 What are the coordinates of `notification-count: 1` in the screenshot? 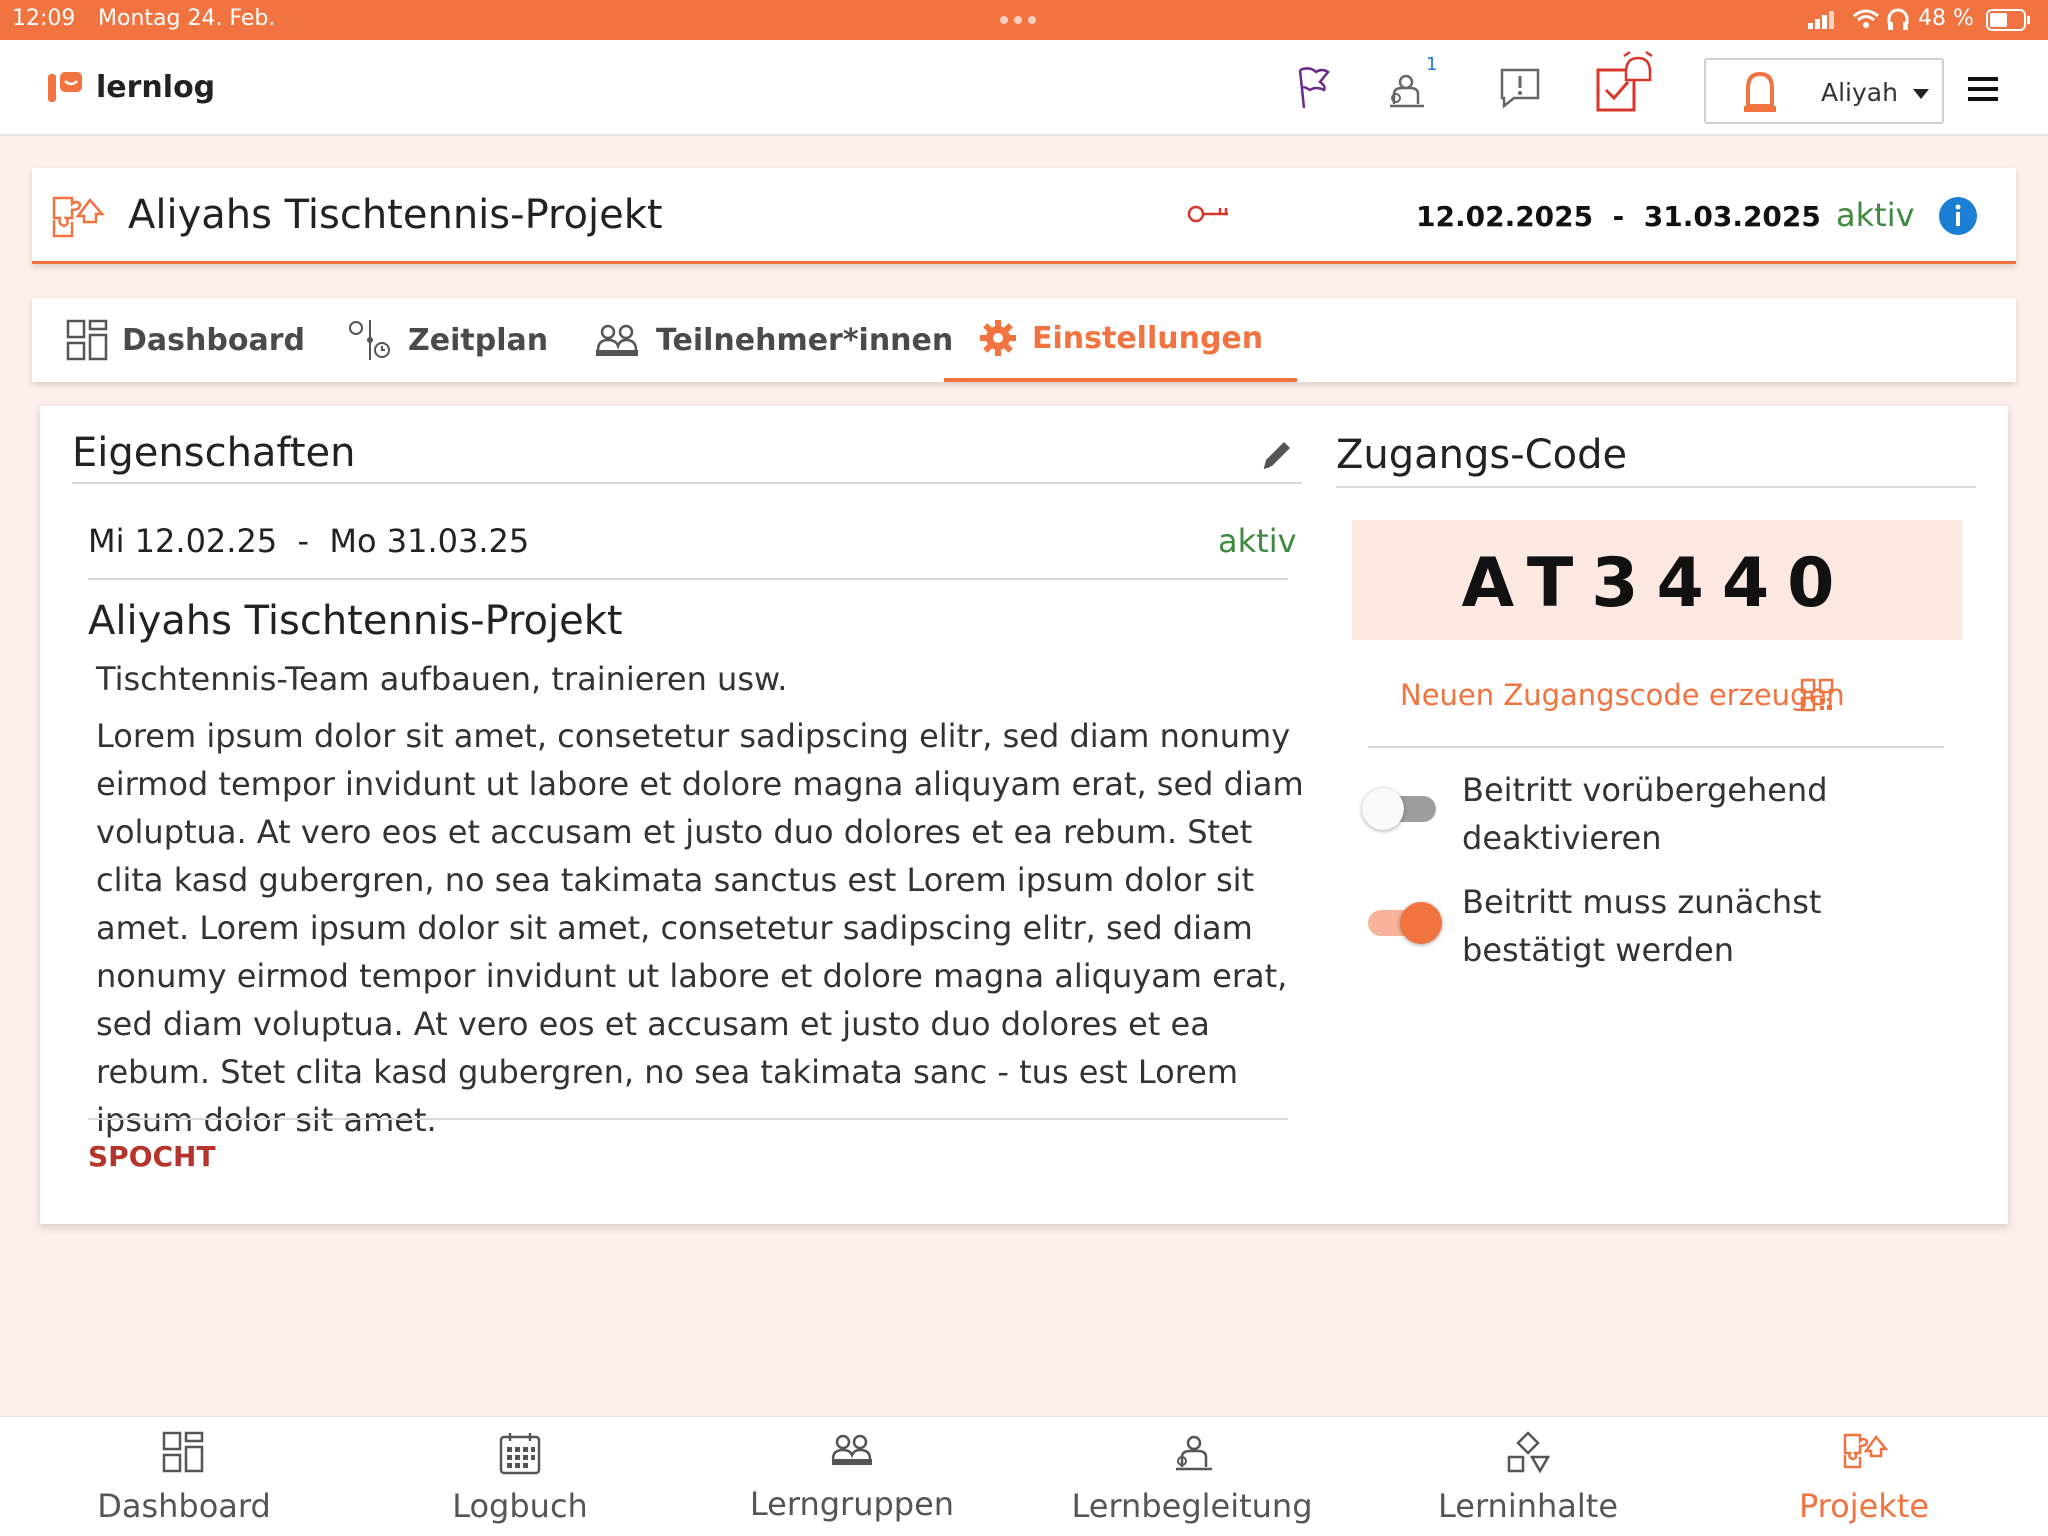 It's located at (1432, 64).